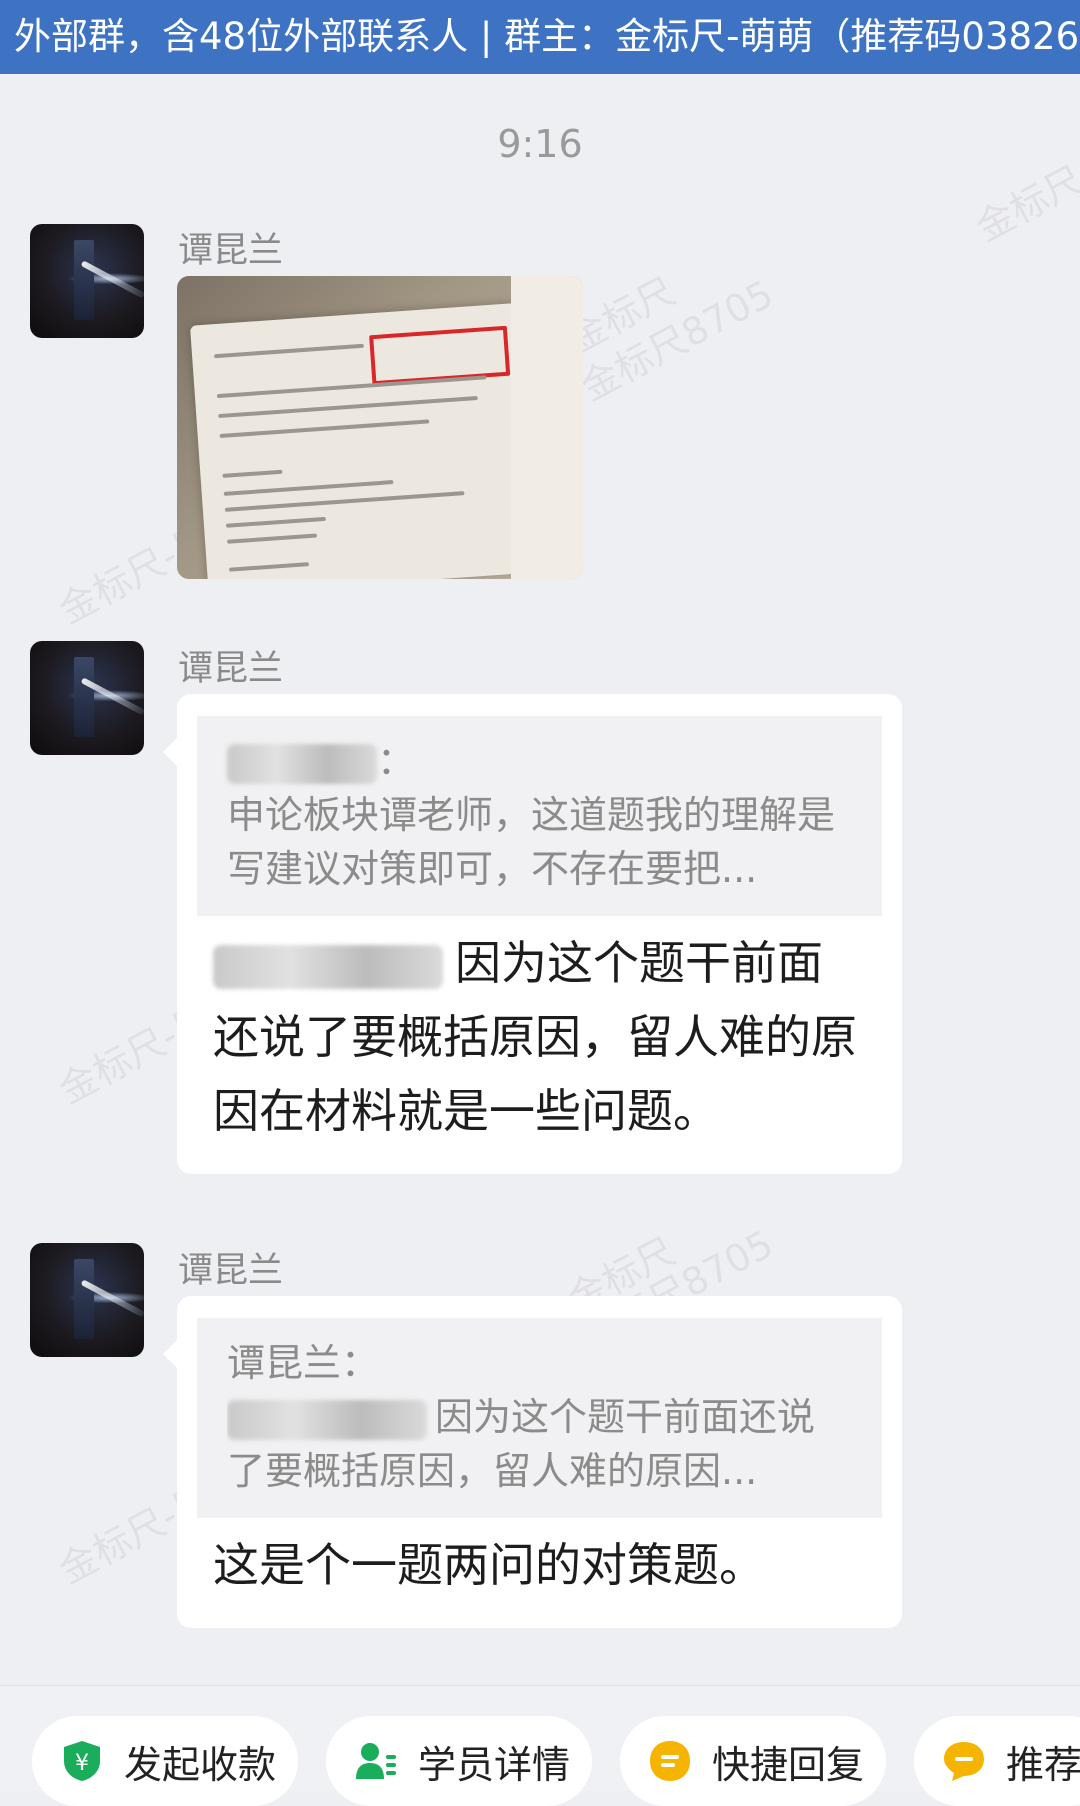 The width and height of the screenshot is (1080, 1806). What do you see at coordinates (539, 761) in the screenshot?
I see `quote-author: ：` at bounding box center [539, 761].